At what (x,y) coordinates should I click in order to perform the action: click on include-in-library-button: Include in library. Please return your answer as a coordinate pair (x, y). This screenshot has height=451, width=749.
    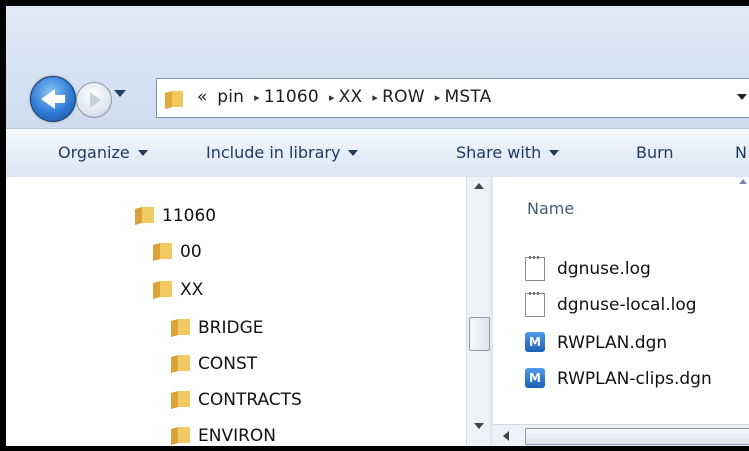
    Looking at the image, I should click on (282, 152).